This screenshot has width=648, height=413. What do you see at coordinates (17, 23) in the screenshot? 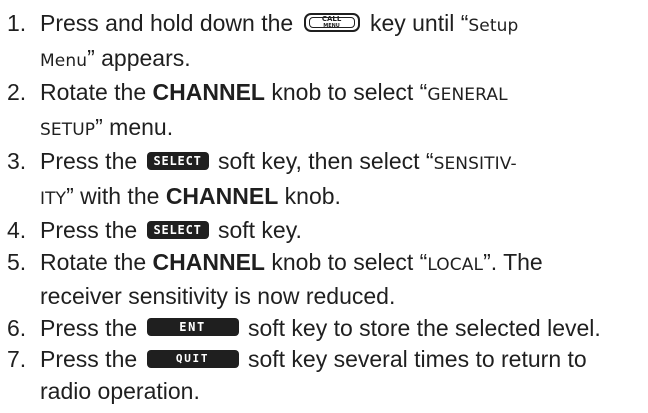
I see `step-number: 1.` at bounding box center [17, 23].